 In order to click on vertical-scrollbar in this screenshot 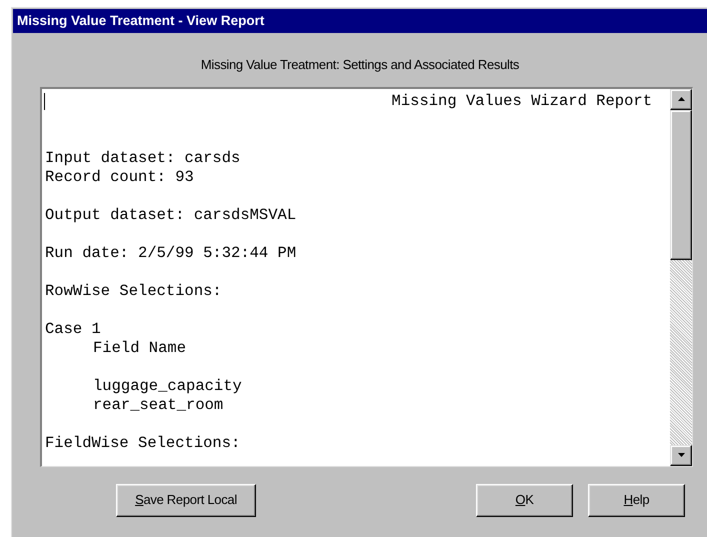, I will do `click(681, 277)`.